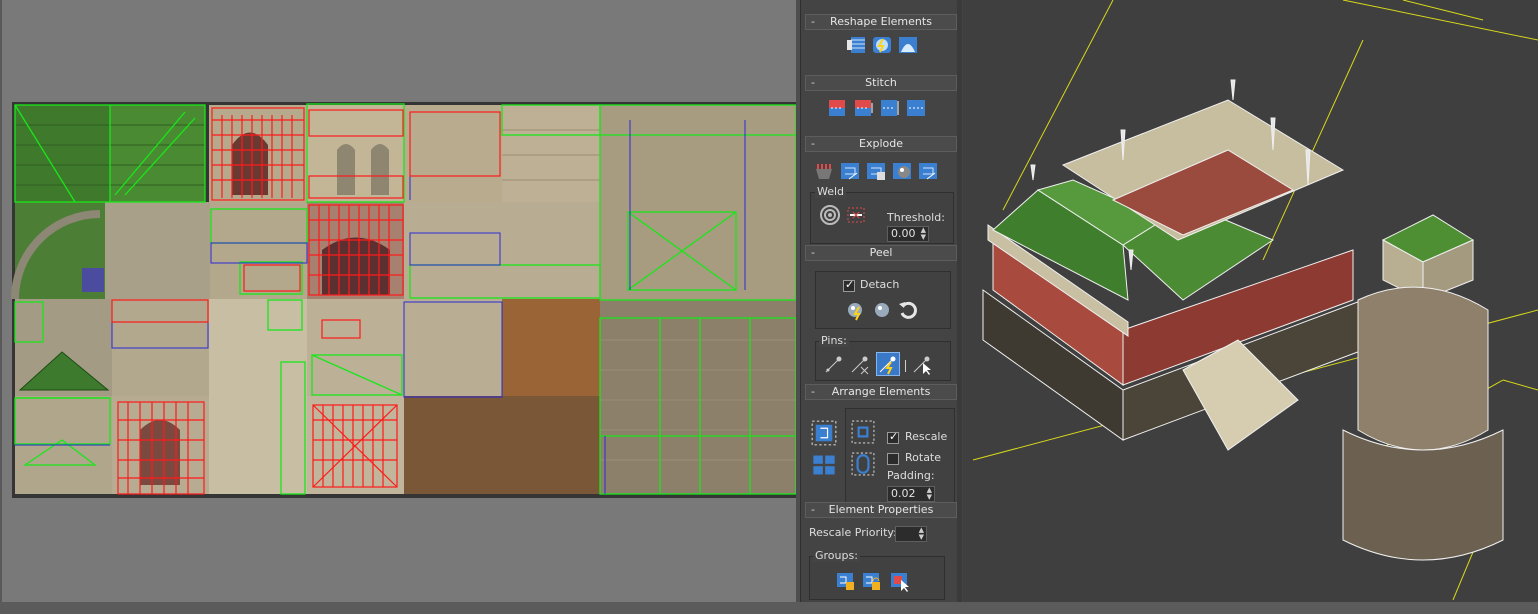  Describe the element at coordinates (872, 581) in the screenshot. I see `ungroup-selected-icon` at that location.